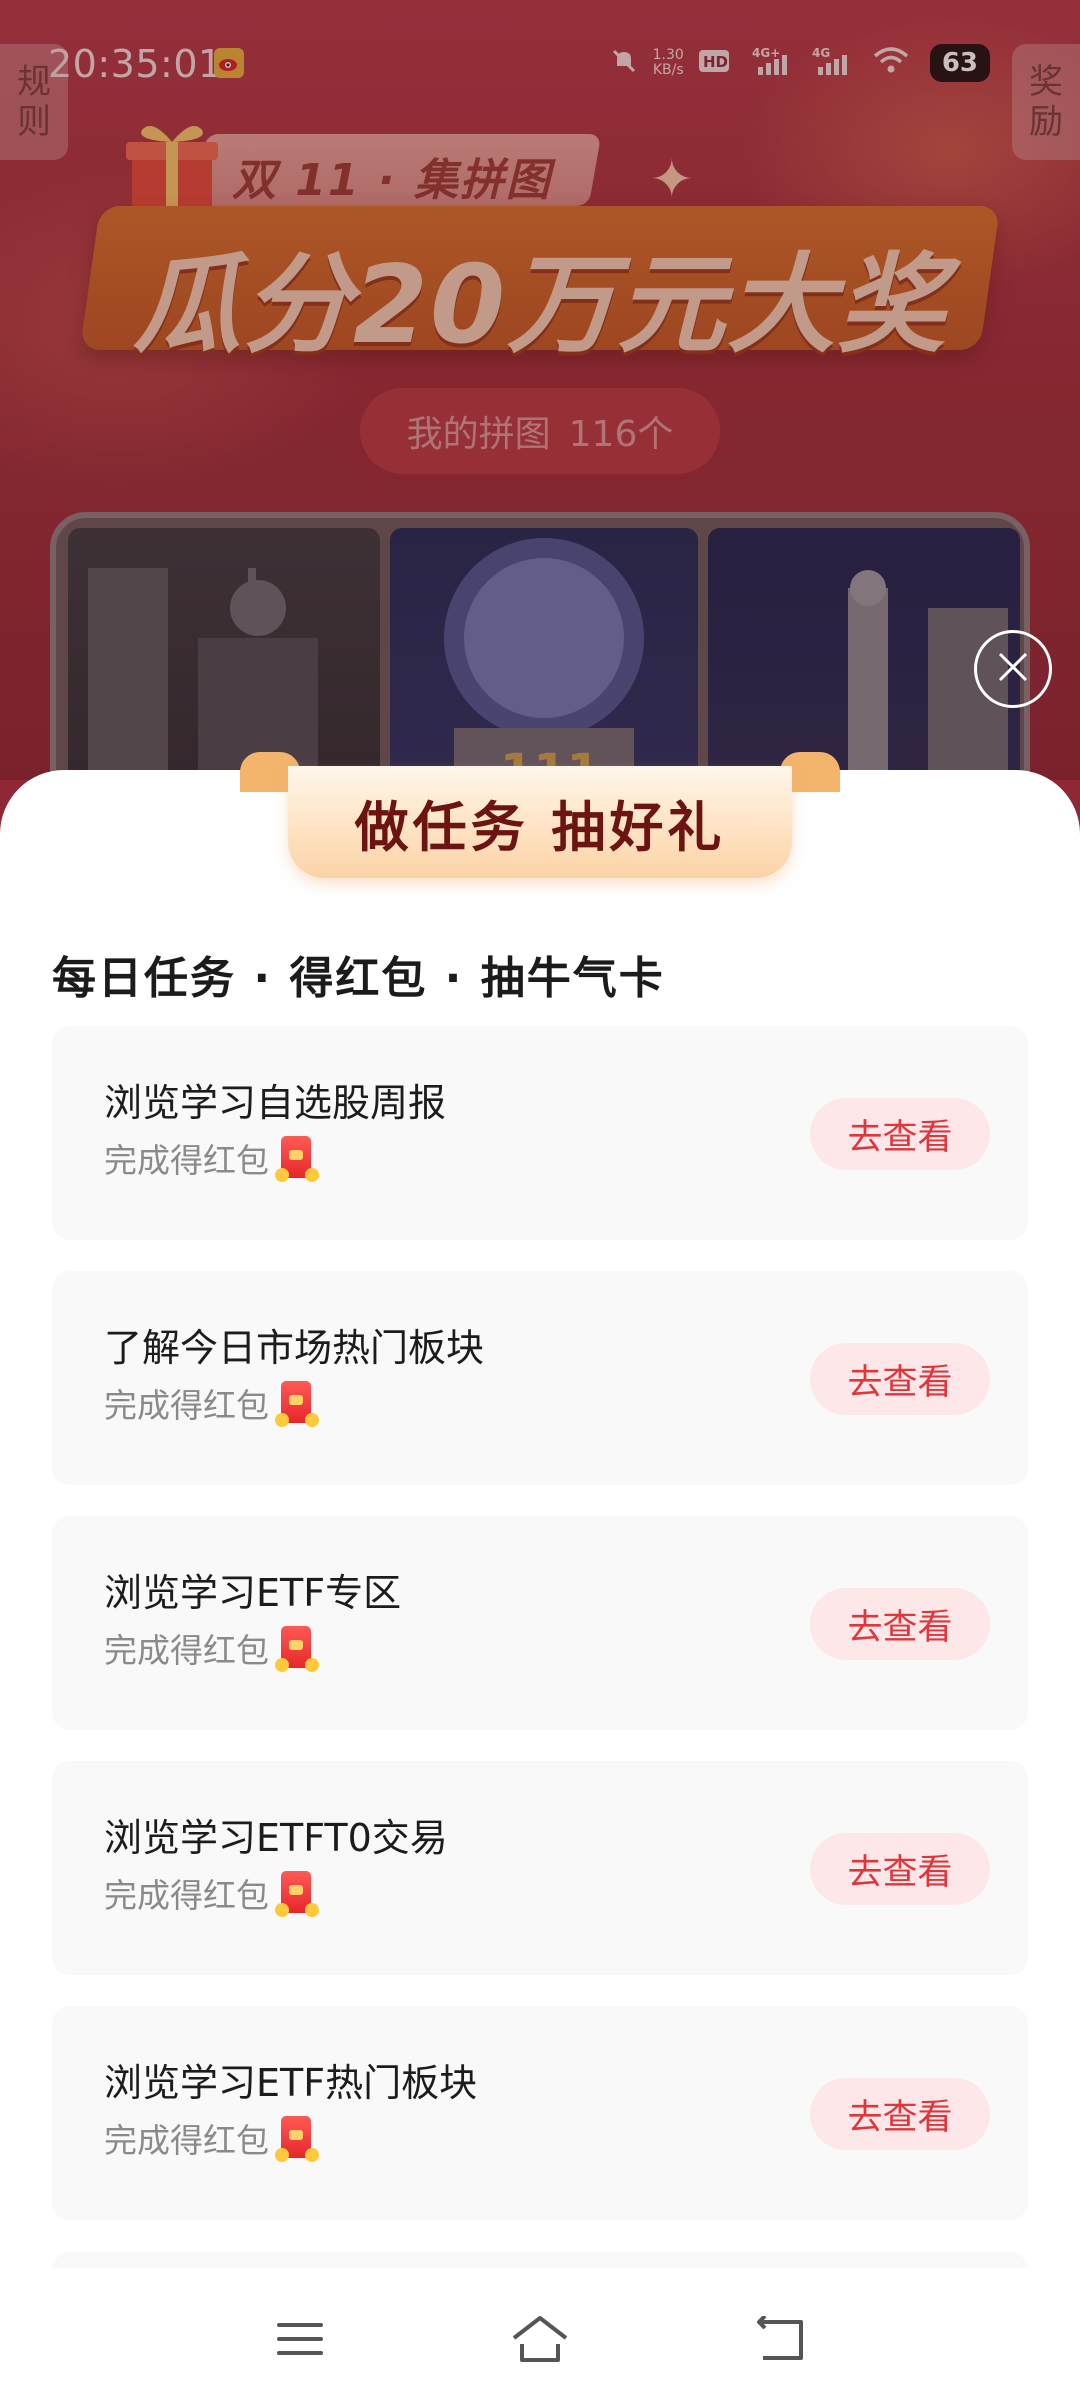 The height and width of the screenshot is (2408, 1080). Describe the element at coordinates (358, 978) in the screenshot. I see `section-title: 每日任务 · 得红包 · 抽牛气卡` at that location.